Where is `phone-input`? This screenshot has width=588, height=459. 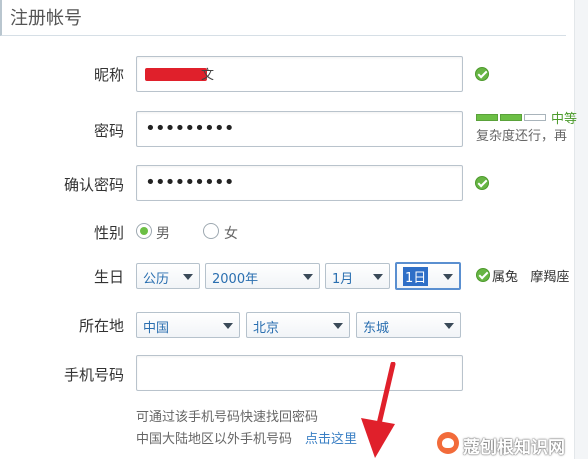 phone-input is located at coordinates (299, 373).